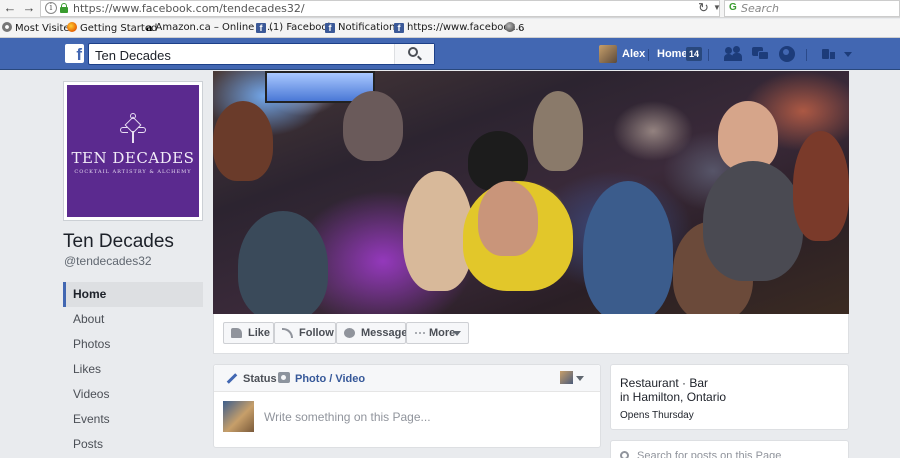 The height and width of the screenshot is (458, 900). What do you see at coordinates (133, 294) in the screenshot?
I see `nav-item-home: Home` at bounding box center [133, 294].